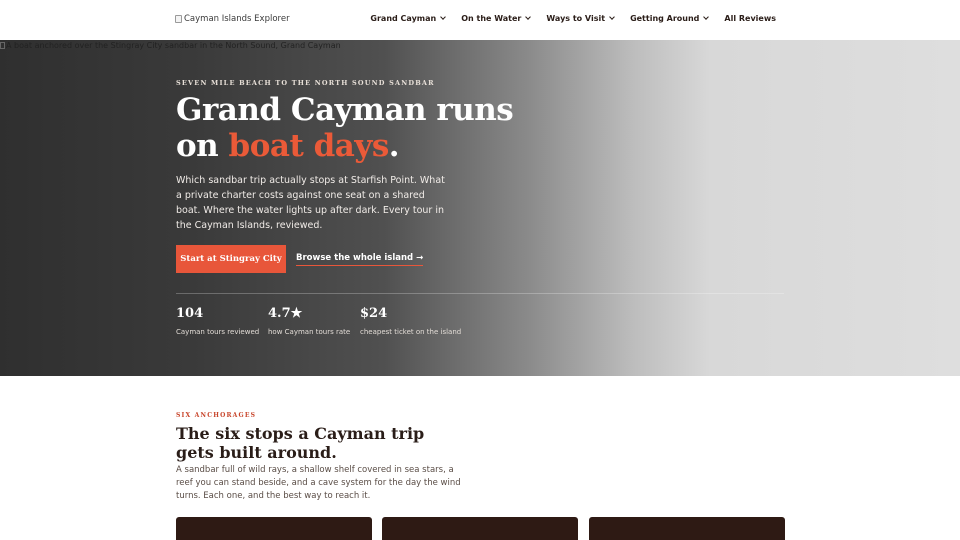  I want to click on stat-label: Cayman tours reviewed, so click(218, 332).